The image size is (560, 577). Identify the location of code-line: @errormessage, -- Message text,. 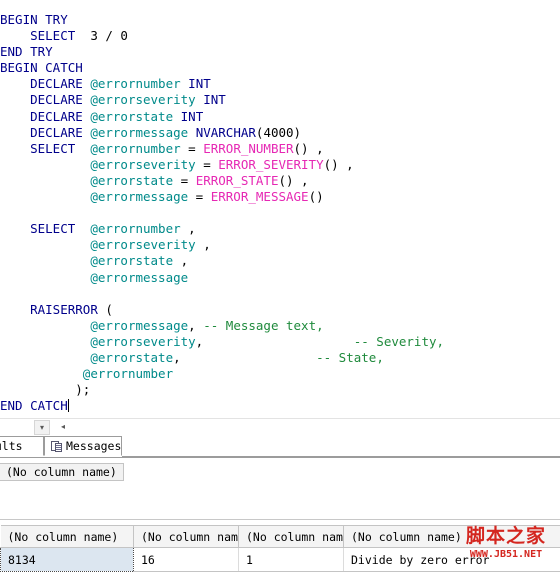
(280, 326).